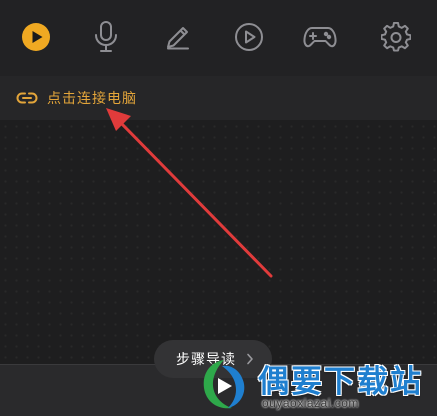 This screenshot has width=437, height=416. Describe the element at coordinates (106, 37) in the screenshot. I see `microphone-icon` at that location.